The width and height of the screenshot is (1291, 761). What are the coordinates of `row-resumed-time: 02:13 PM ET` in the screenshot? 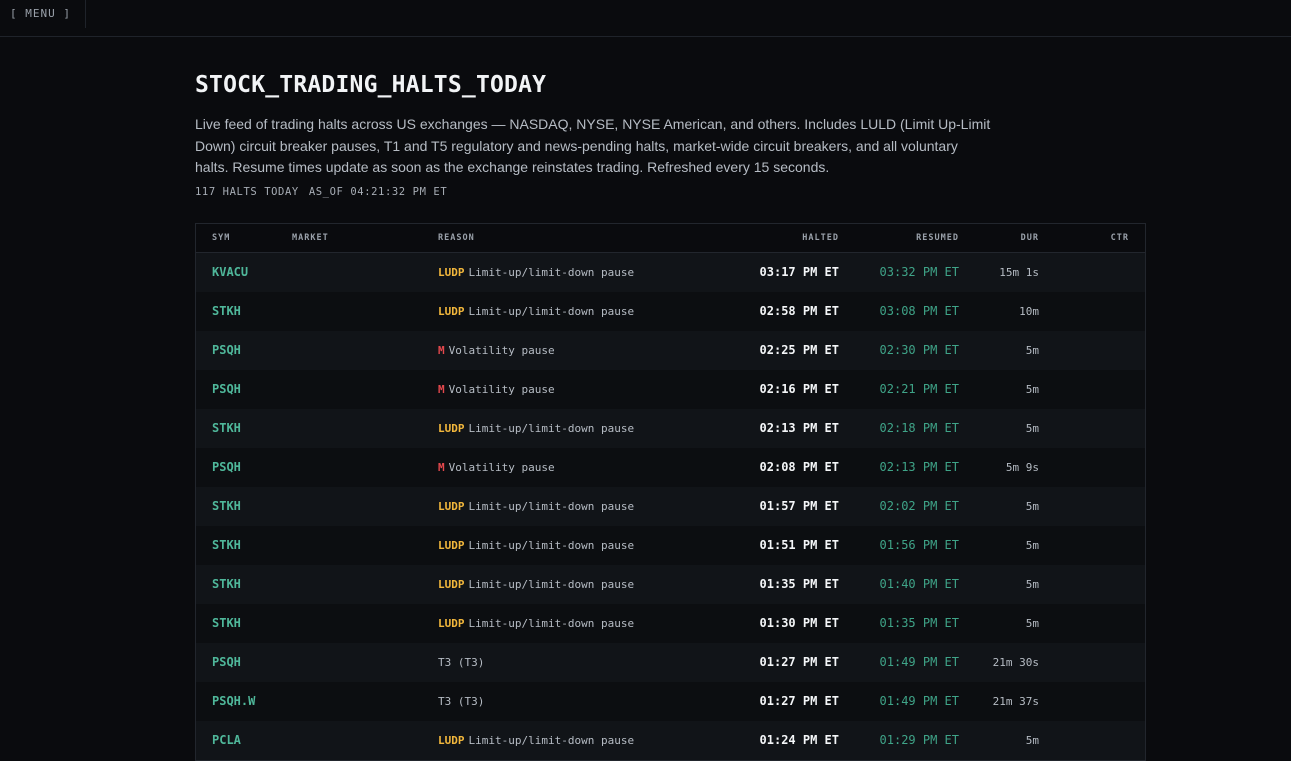 It's located at (919, 467).